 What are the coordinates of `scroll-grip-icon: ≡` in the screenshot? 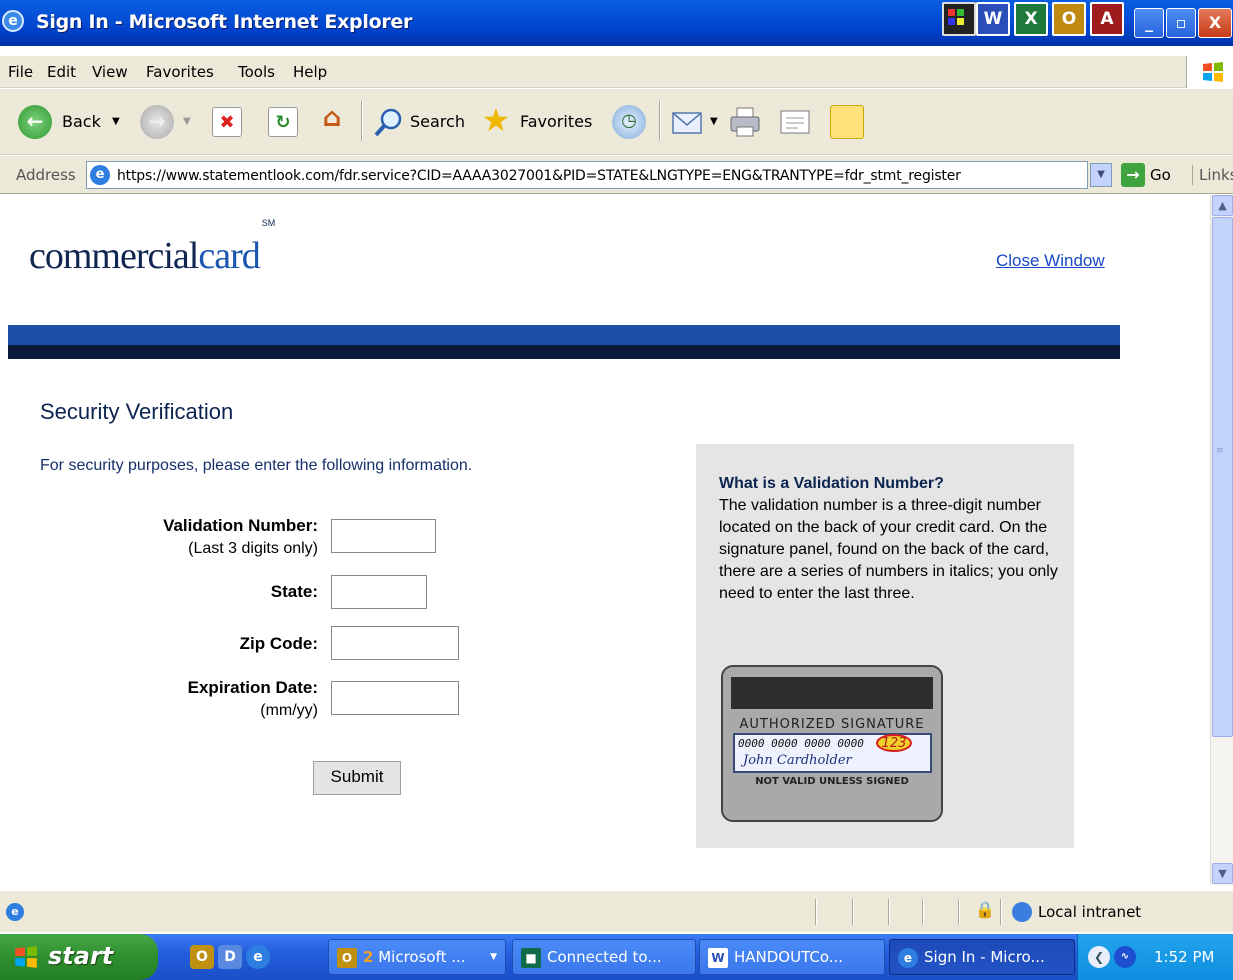 It's located at (1220, 451).